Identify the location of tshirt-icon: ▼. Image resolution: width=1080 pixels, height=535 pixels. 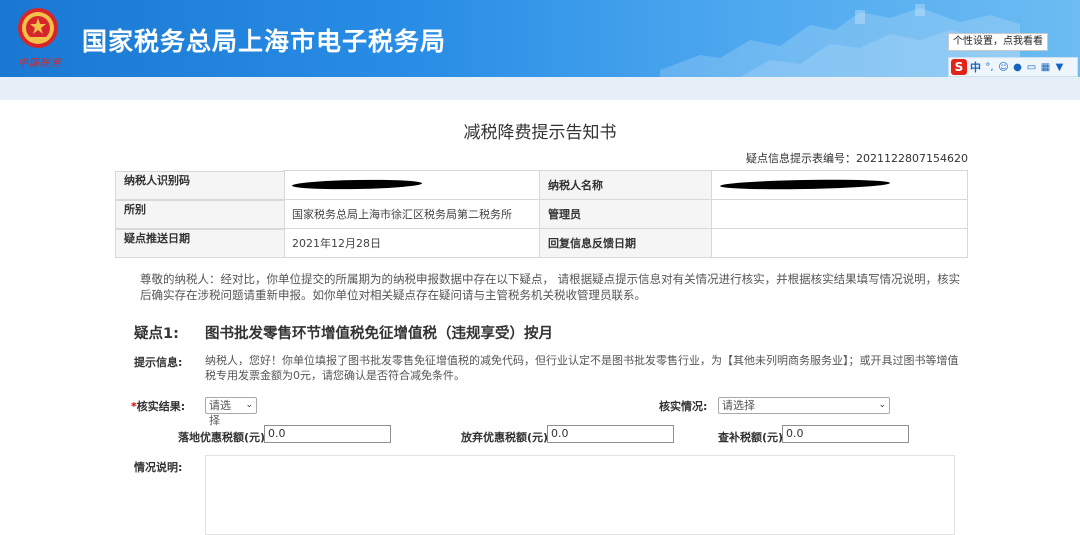
(1059, 67).